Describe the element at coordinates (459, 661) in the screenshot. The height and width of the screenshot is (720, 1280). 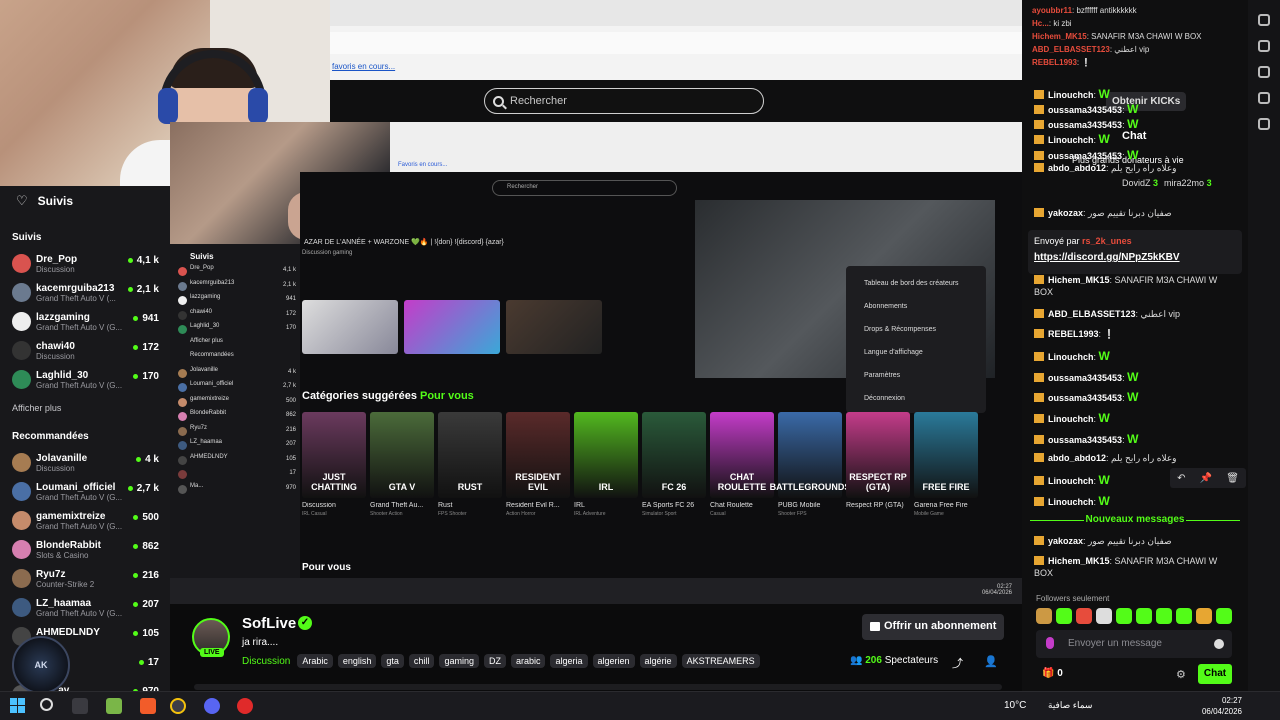
I see `stream-tag: gaming` at that location.